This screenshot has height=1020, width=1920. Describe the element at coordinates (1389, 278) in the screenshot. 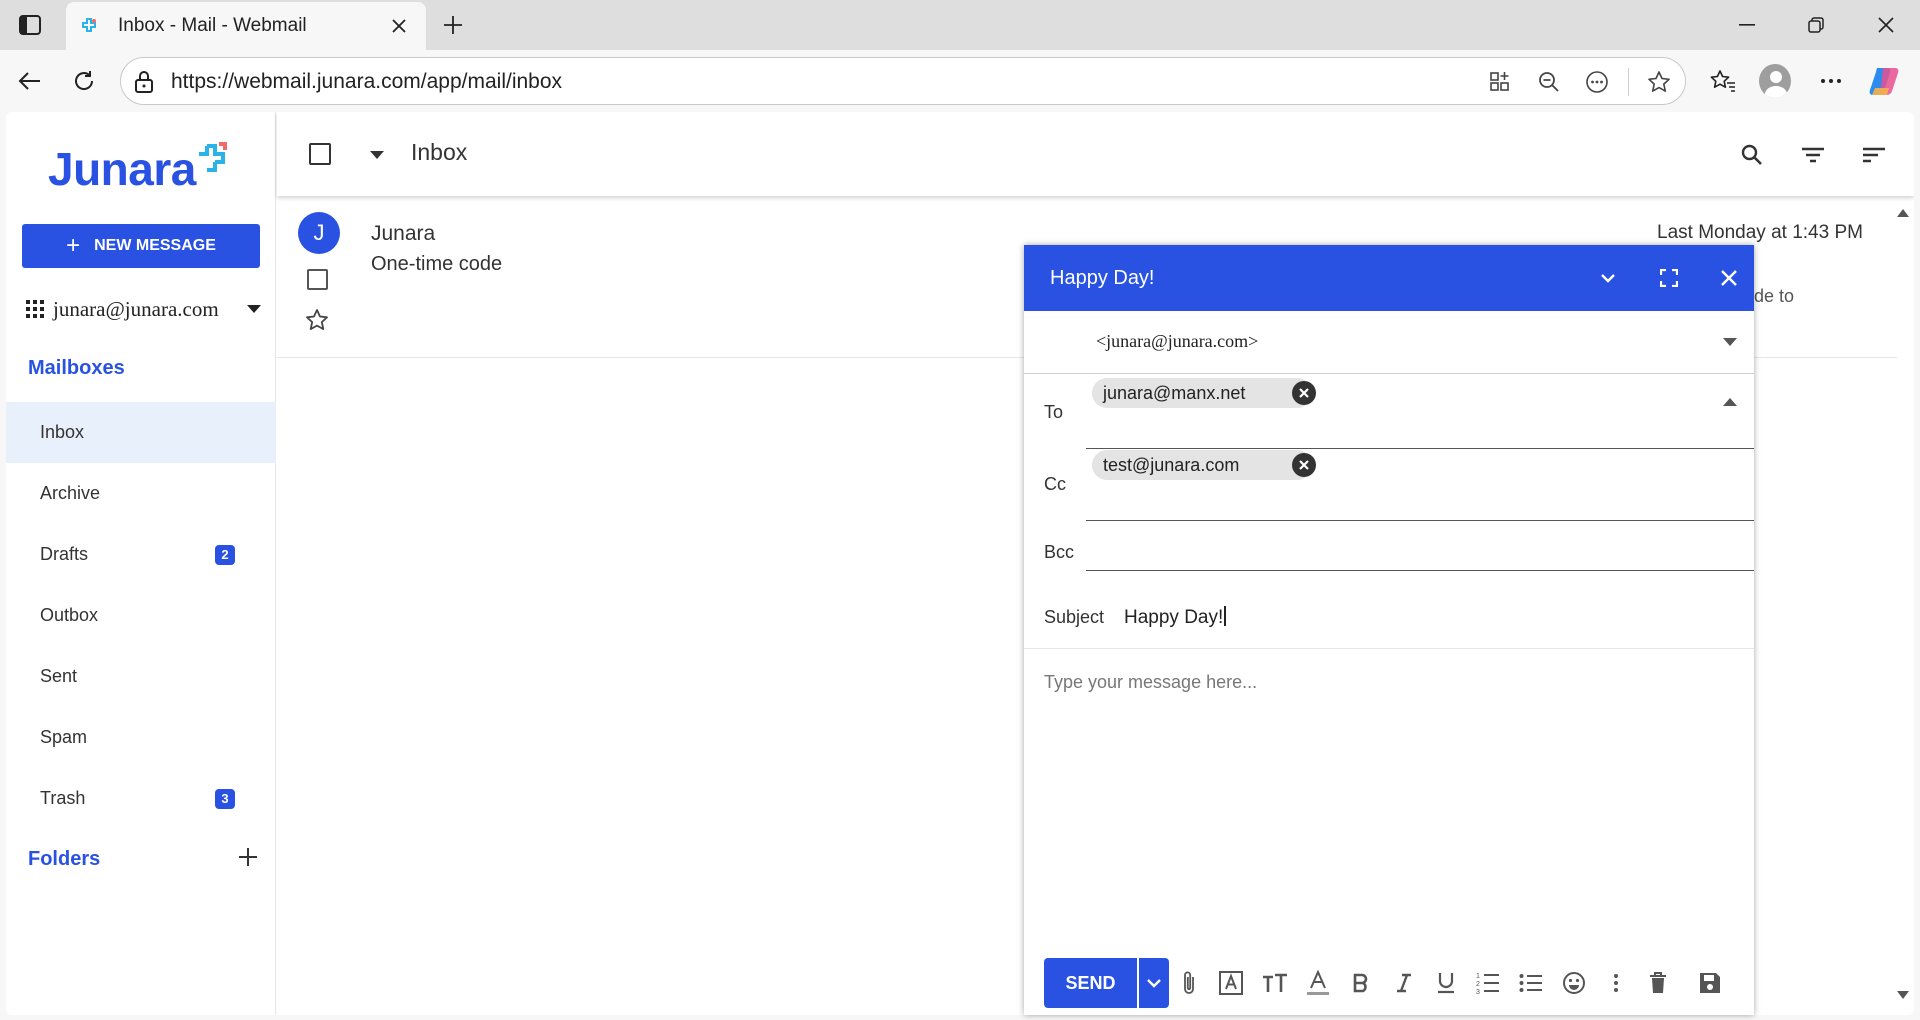

I see `compose-header: Happy Day!` at that location.